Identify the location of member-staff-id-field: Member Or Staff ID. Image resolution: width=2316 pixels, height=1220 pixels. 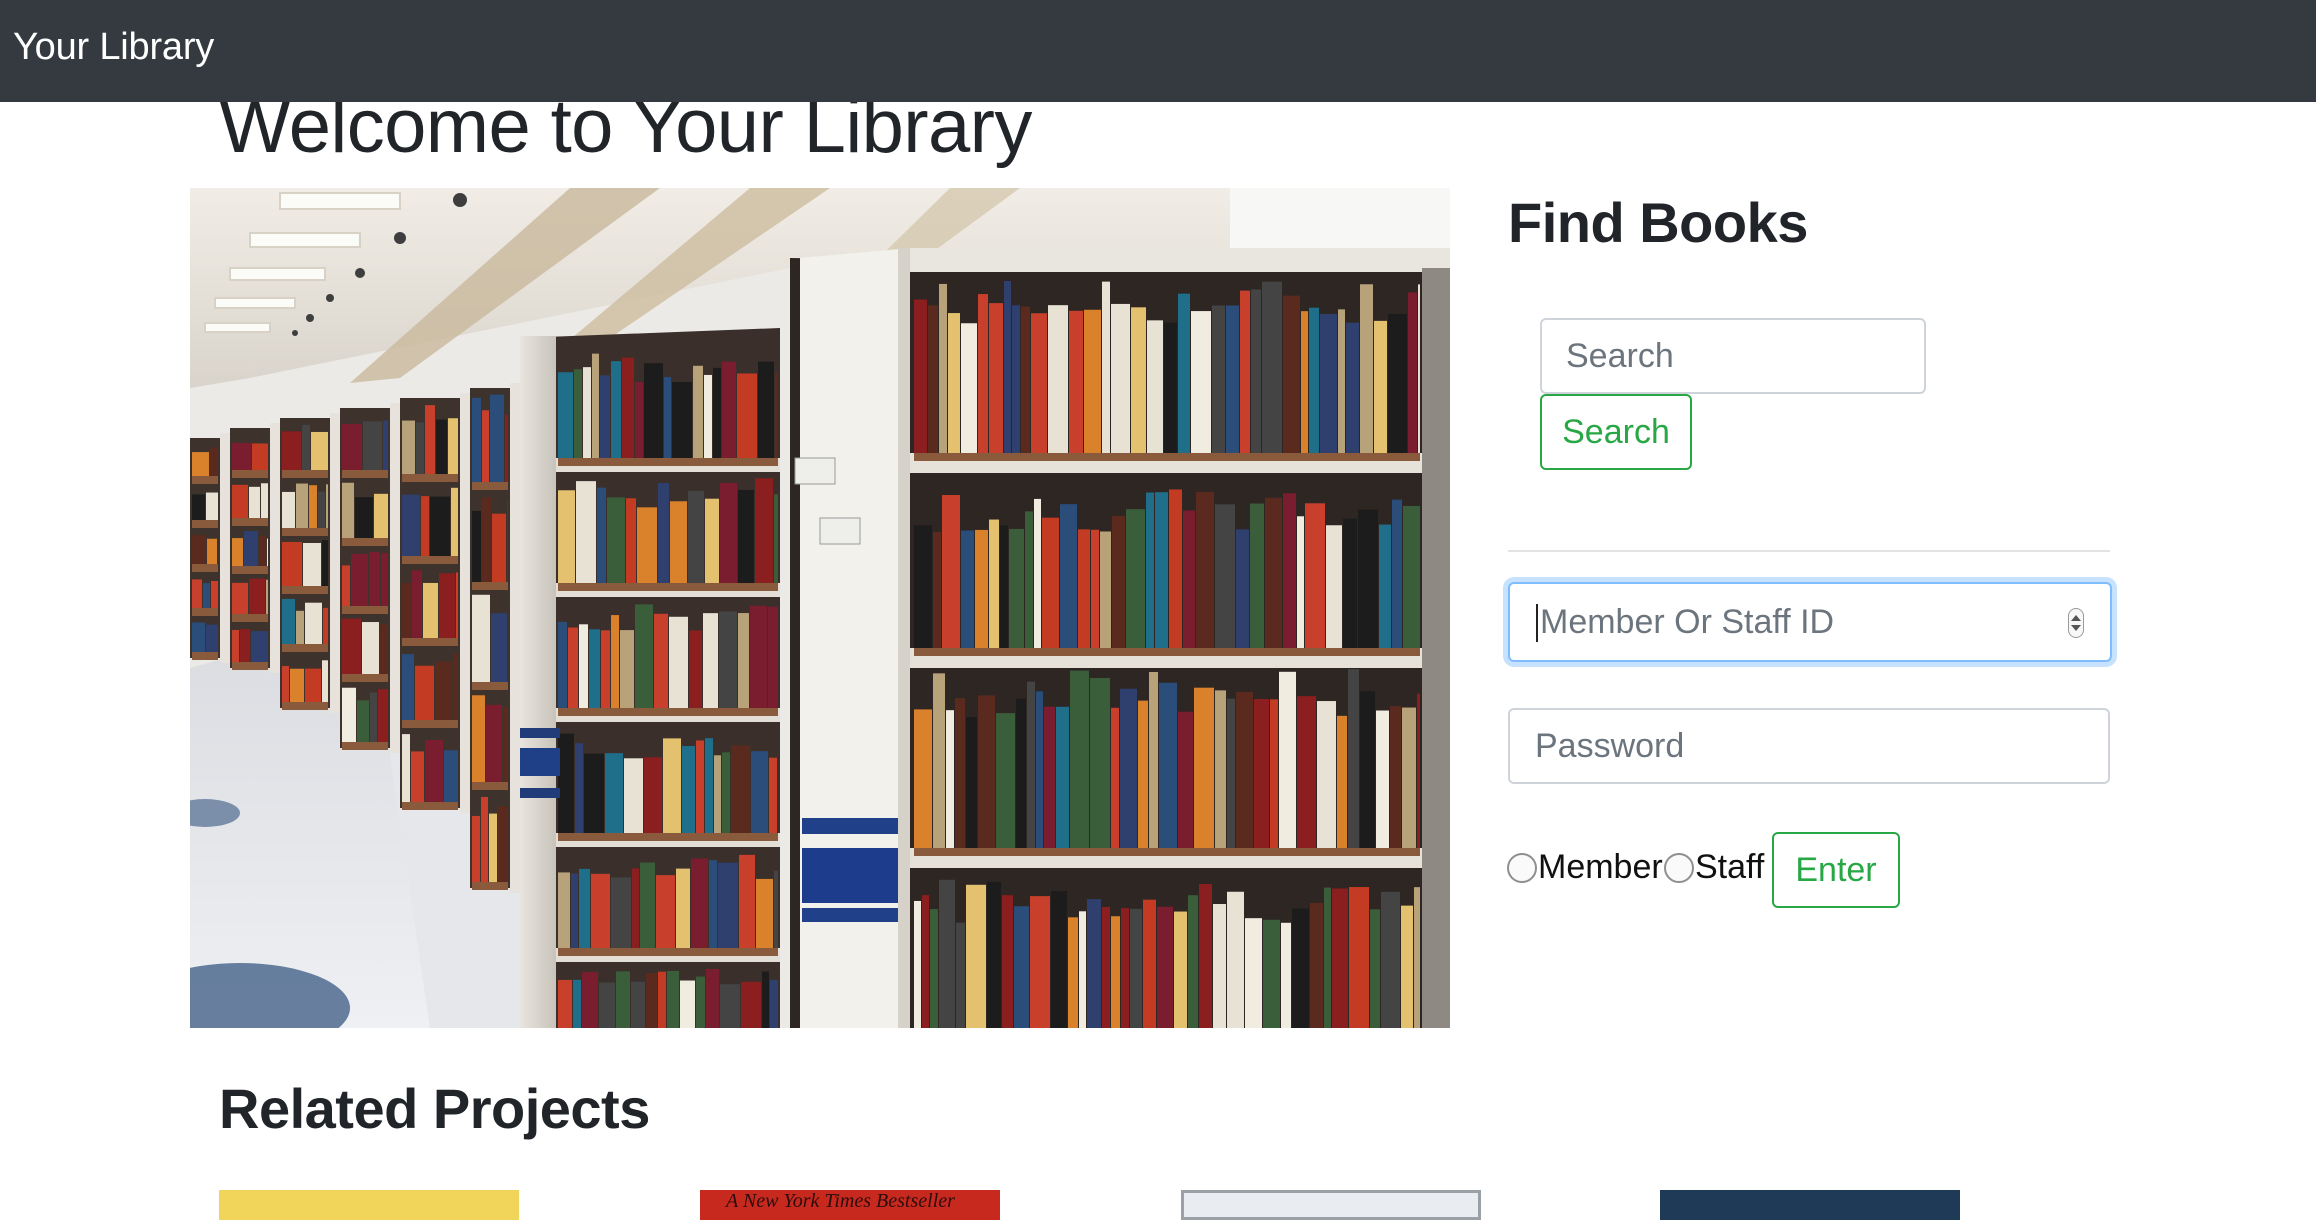
(1810, 622).